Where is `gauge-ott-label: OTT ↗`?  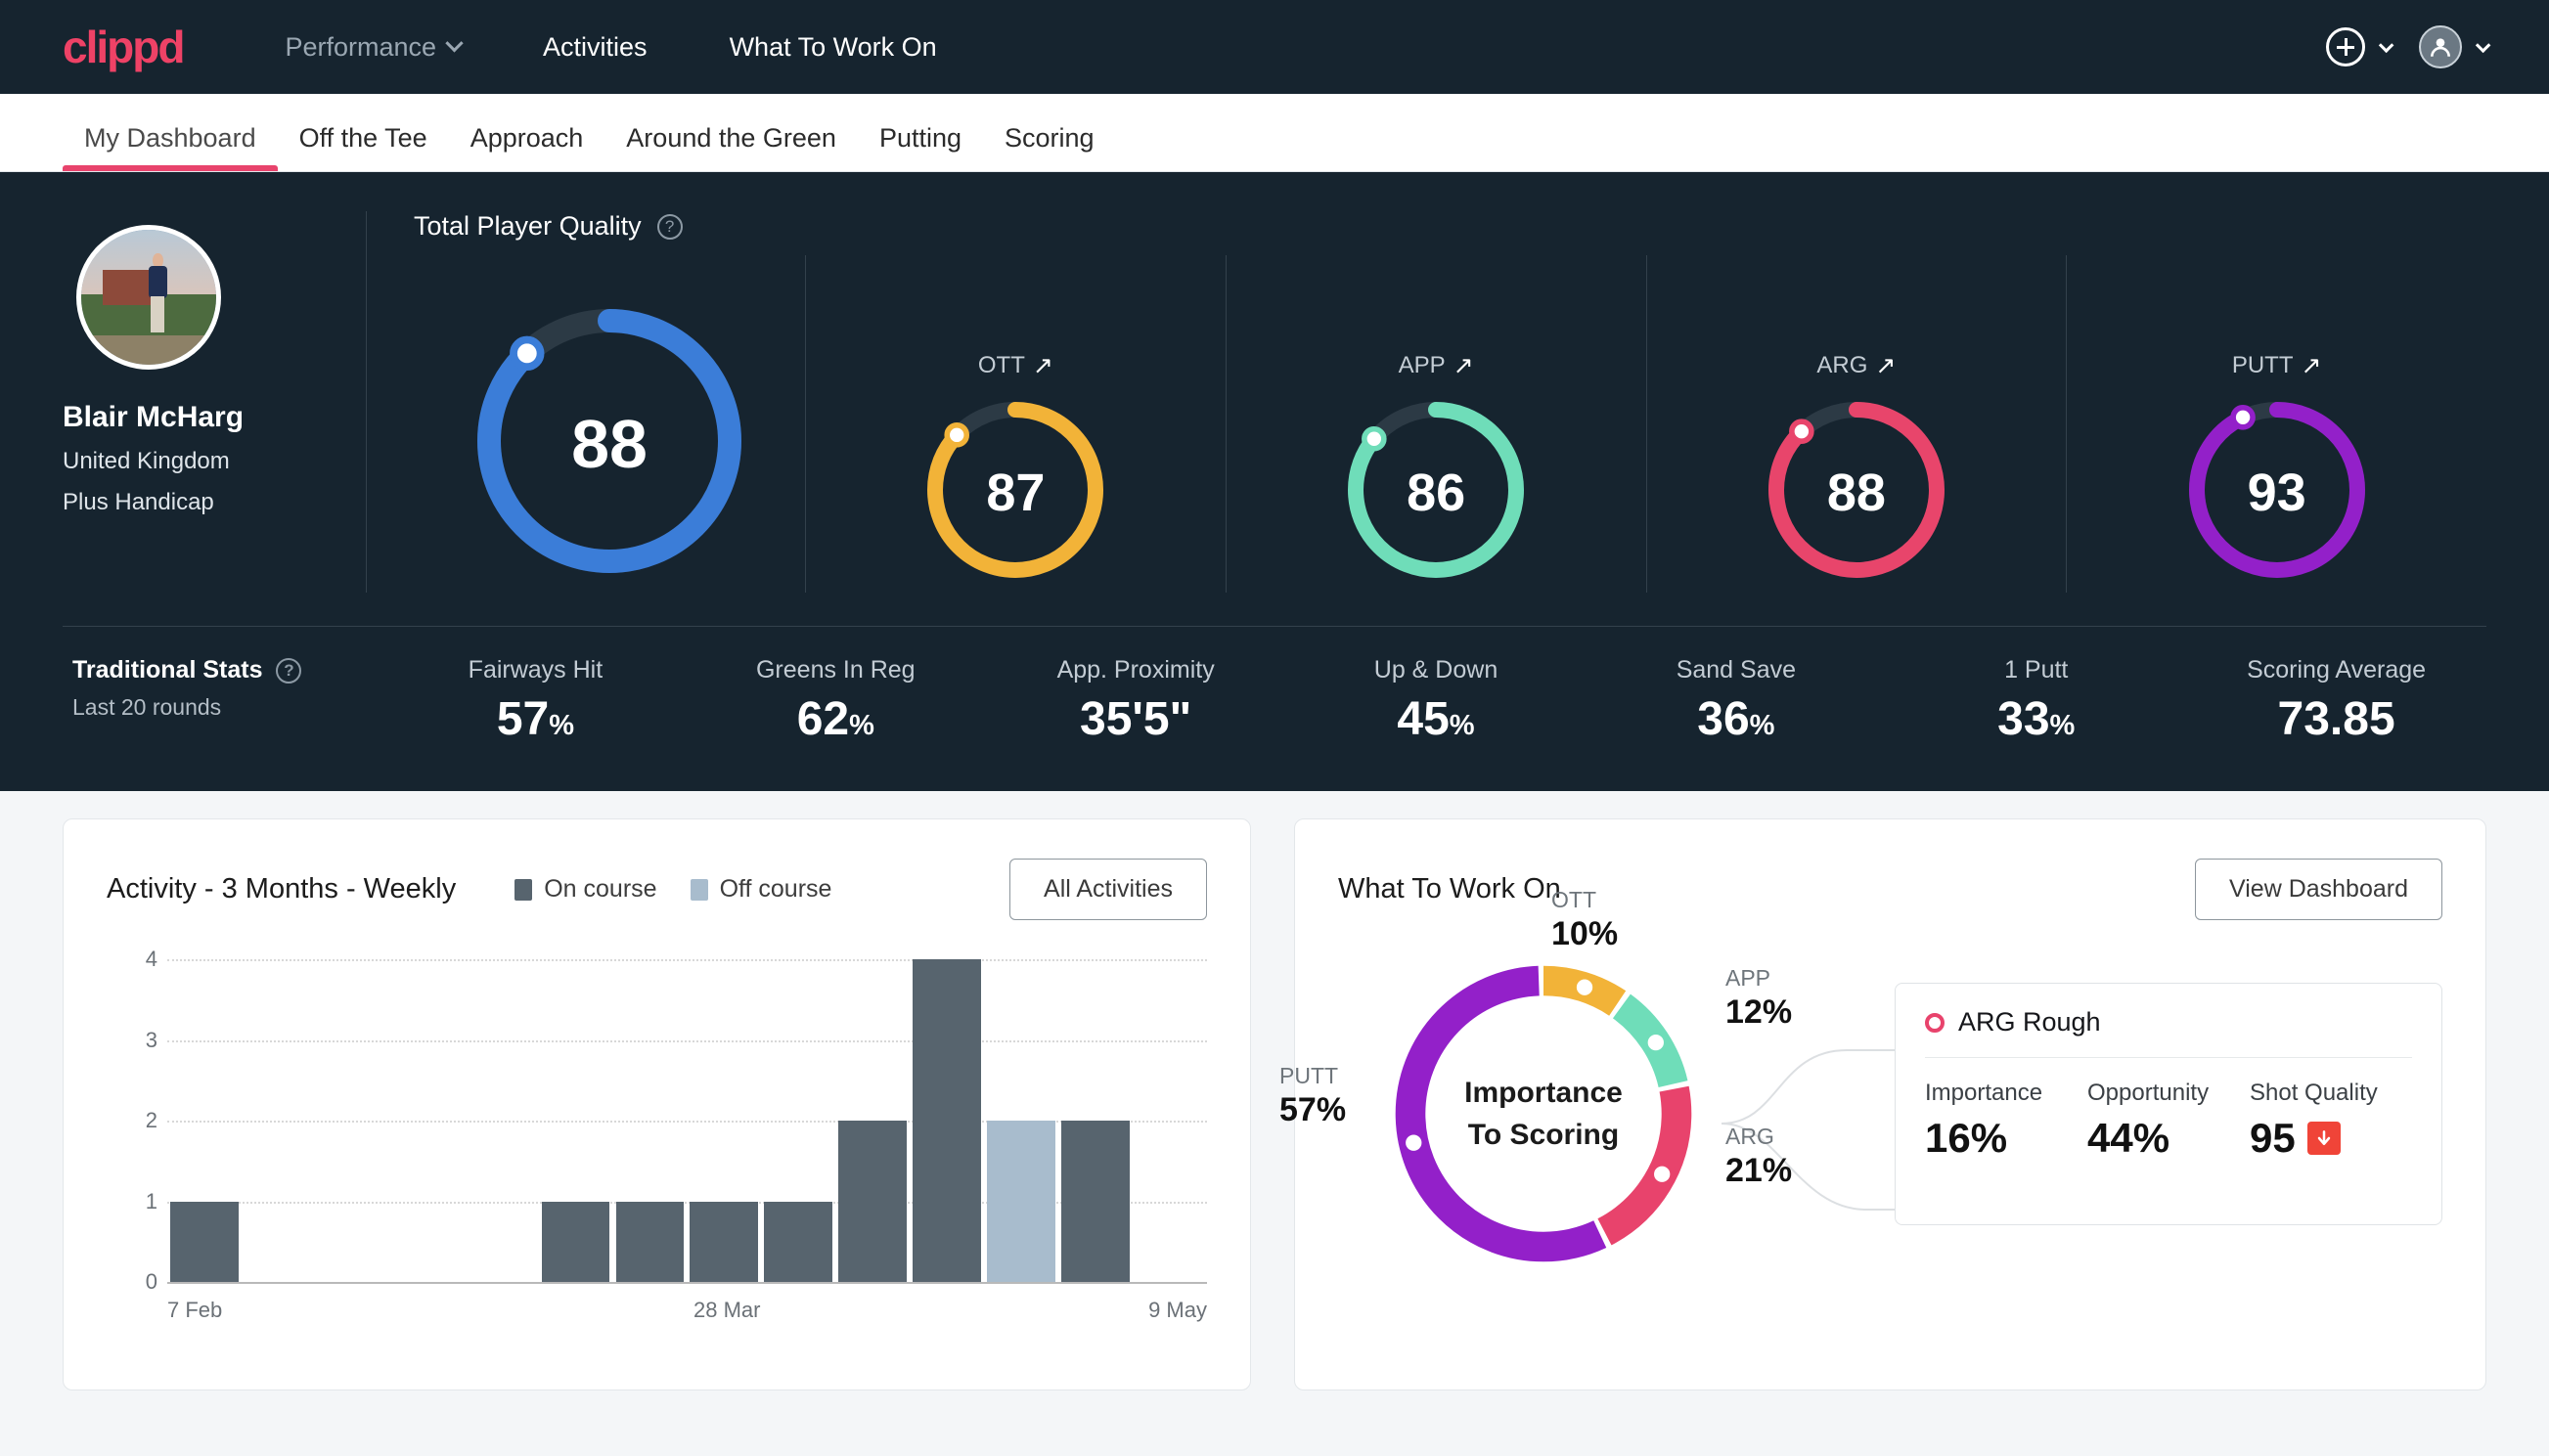
gauge-ott-label: OTT ↗ is located at coordinates (1016, 365).